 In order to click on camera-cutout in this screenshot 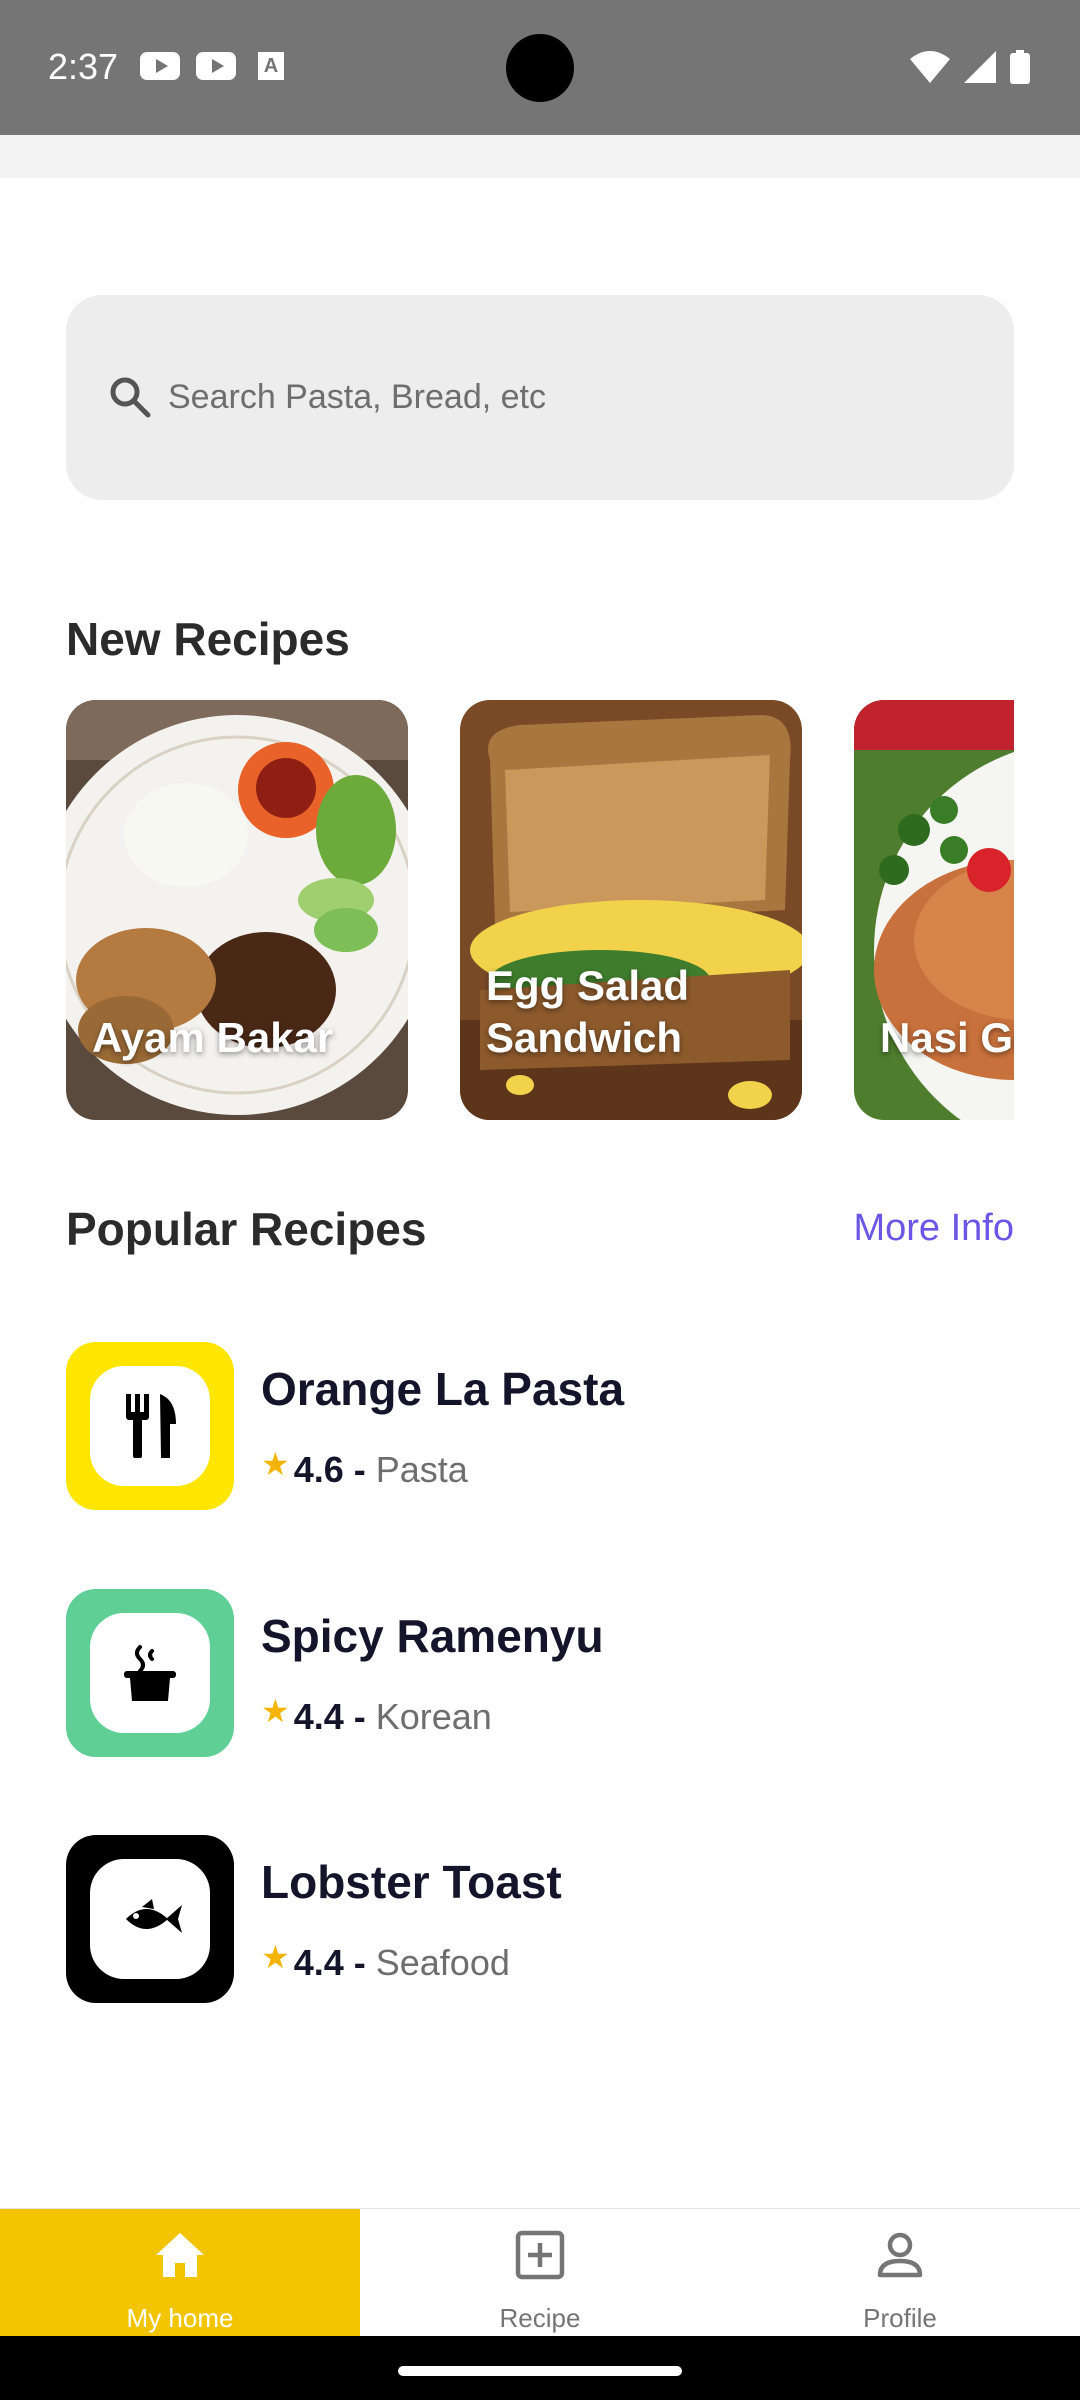, I will do `click(540, 68)`.